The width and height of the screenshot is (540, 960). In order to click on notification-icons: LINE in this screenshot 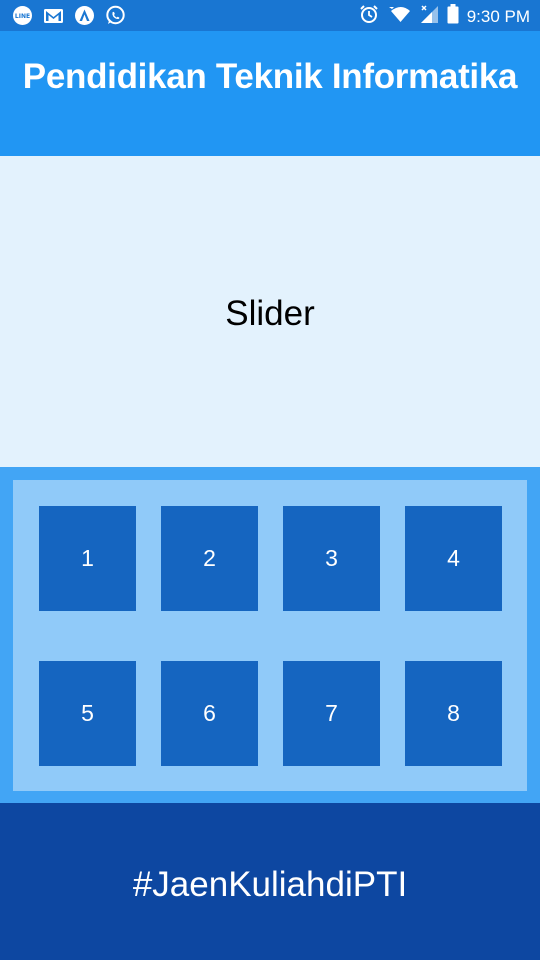, I will do `click(69, 15)`.